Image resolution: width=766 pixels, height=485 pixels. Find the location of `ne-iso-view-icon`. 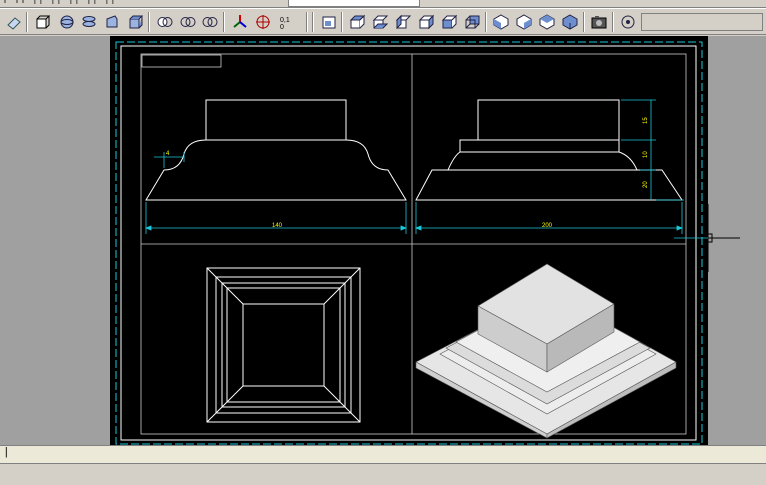

ne-iso-view-icon is located at coordinates (547, 22).